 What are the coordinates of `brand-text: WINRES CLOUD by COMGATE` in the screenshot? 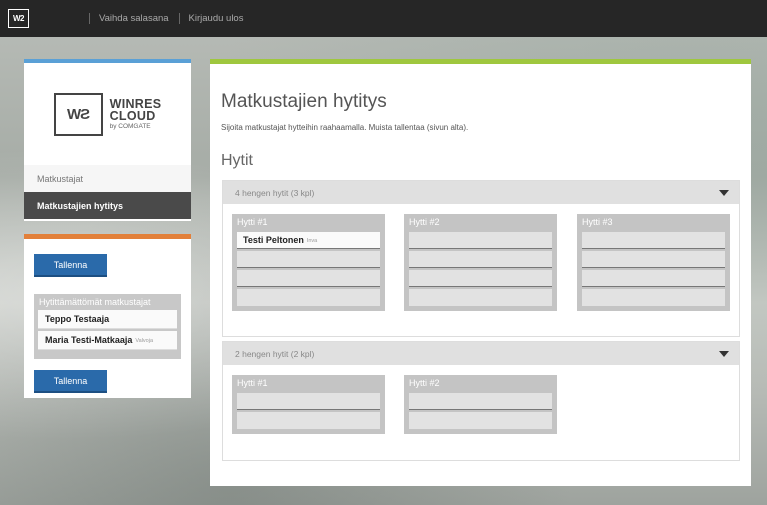 It's located at (136, 114).